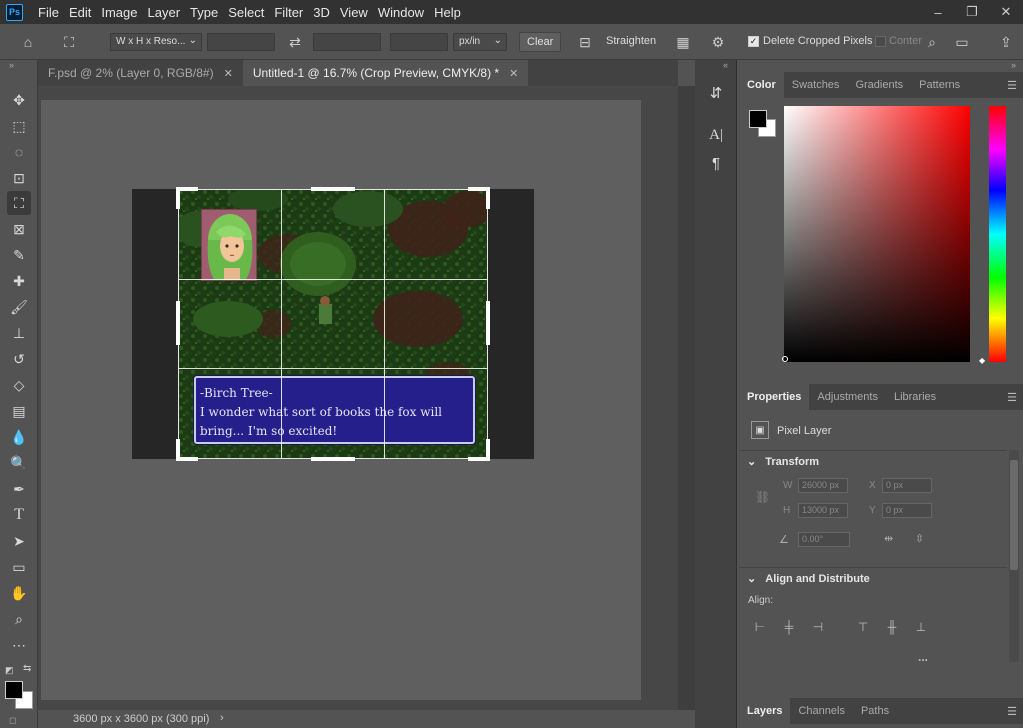 The image size is (1023, 728). I want to click on align-vertical-centers-icon: ╫, so click(892, 627).